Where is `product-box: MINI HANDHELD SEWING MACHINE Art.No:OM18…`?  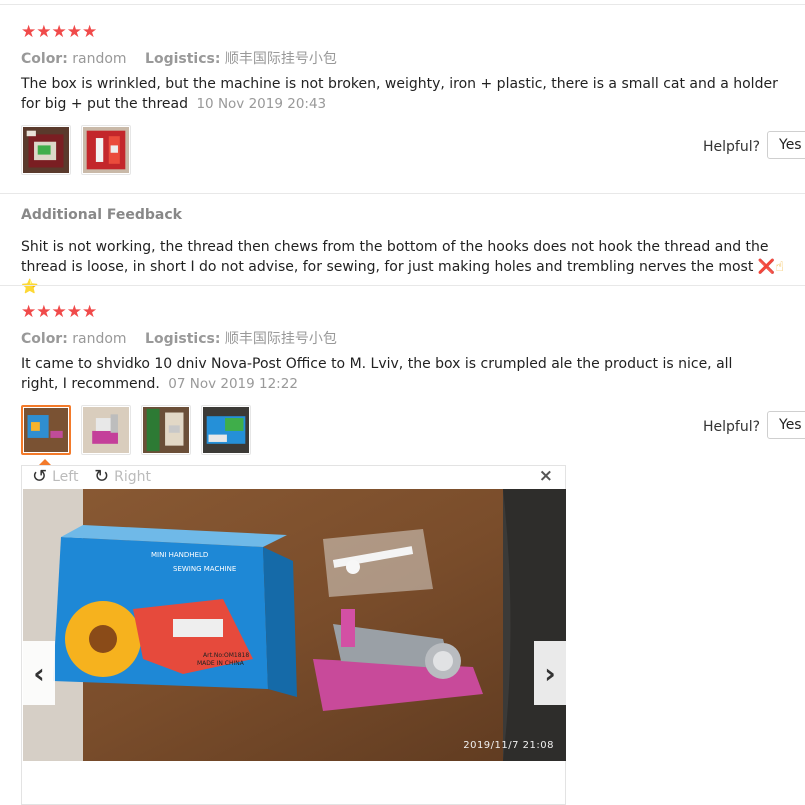
product-box: MINI HANDHELD SEWING MACHINE Art.No:OM18… is located at coordinates (175, 611).